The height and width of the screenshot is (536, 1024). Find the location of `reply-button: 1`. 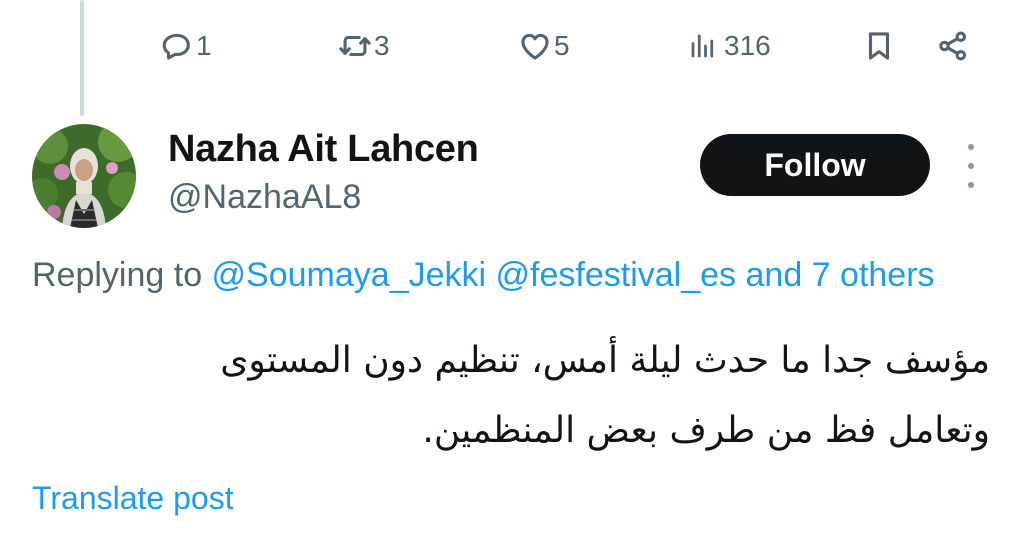

reply-button: 1 is located at coordinates (186, 46).